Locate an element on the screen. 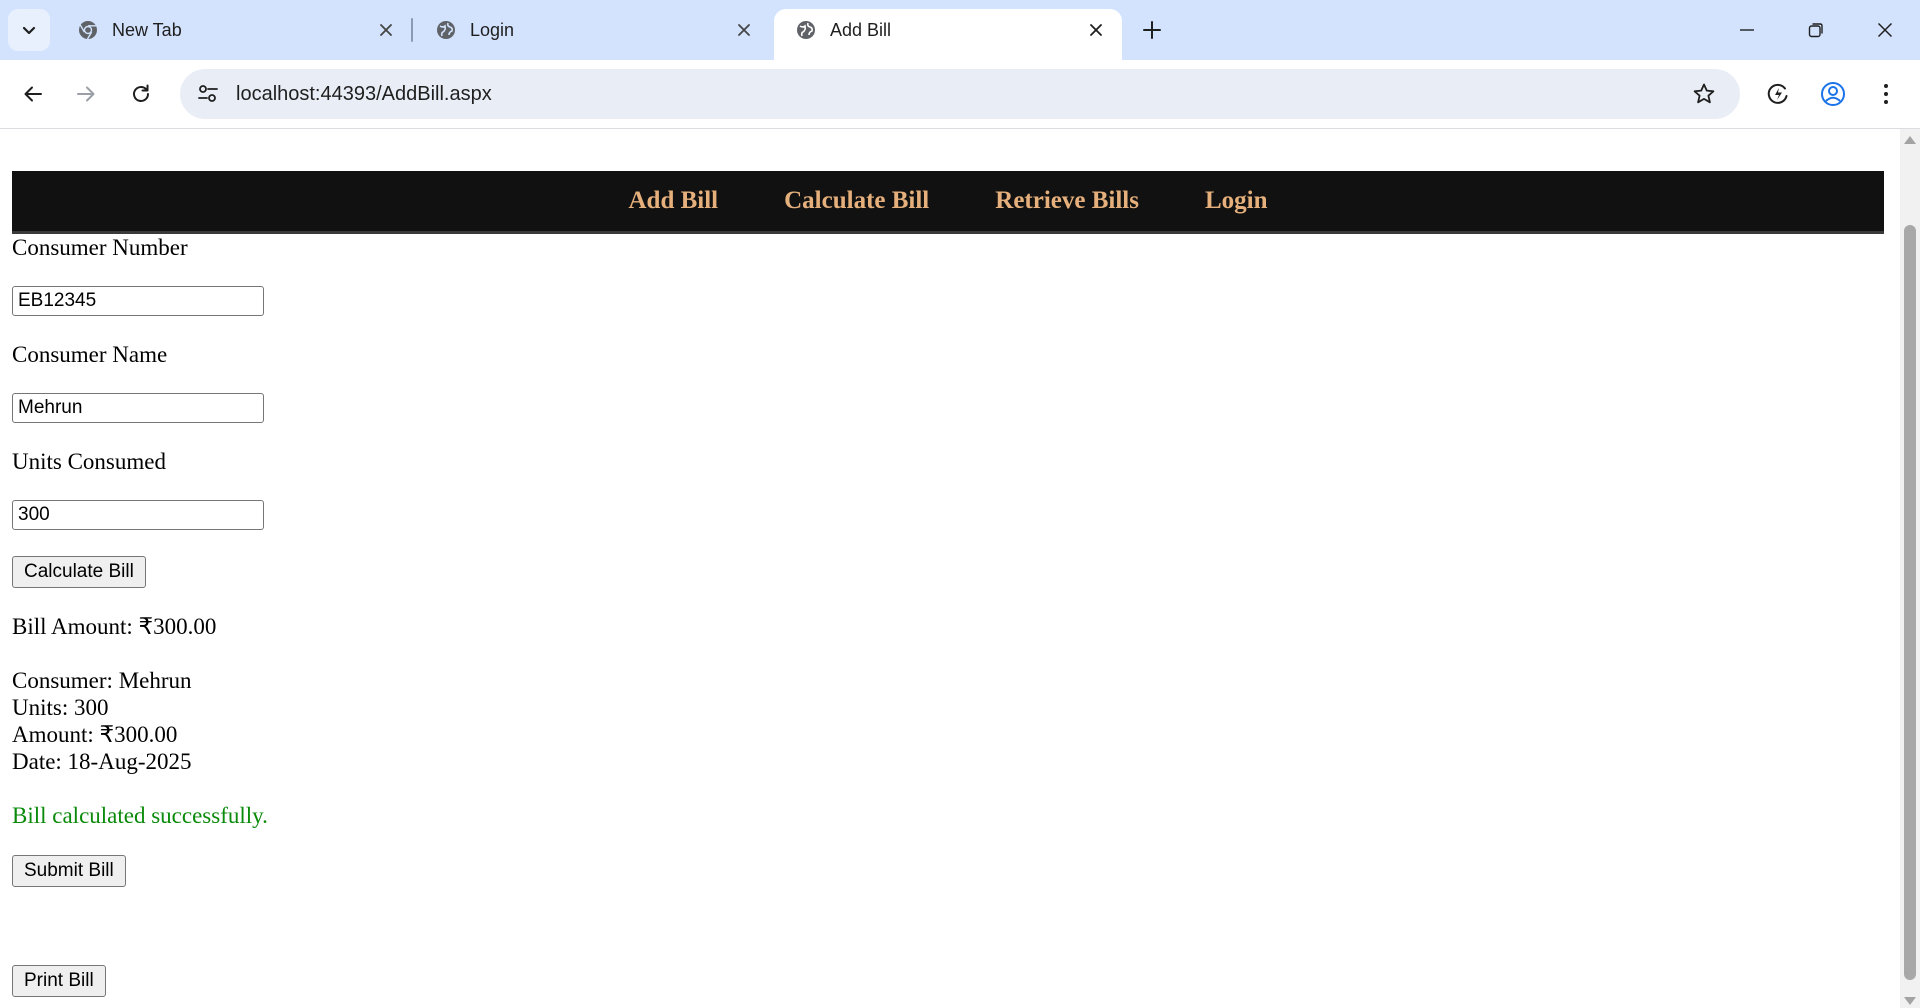  consumer-name-label: Consumer Name is located at coordinates (90, 354).